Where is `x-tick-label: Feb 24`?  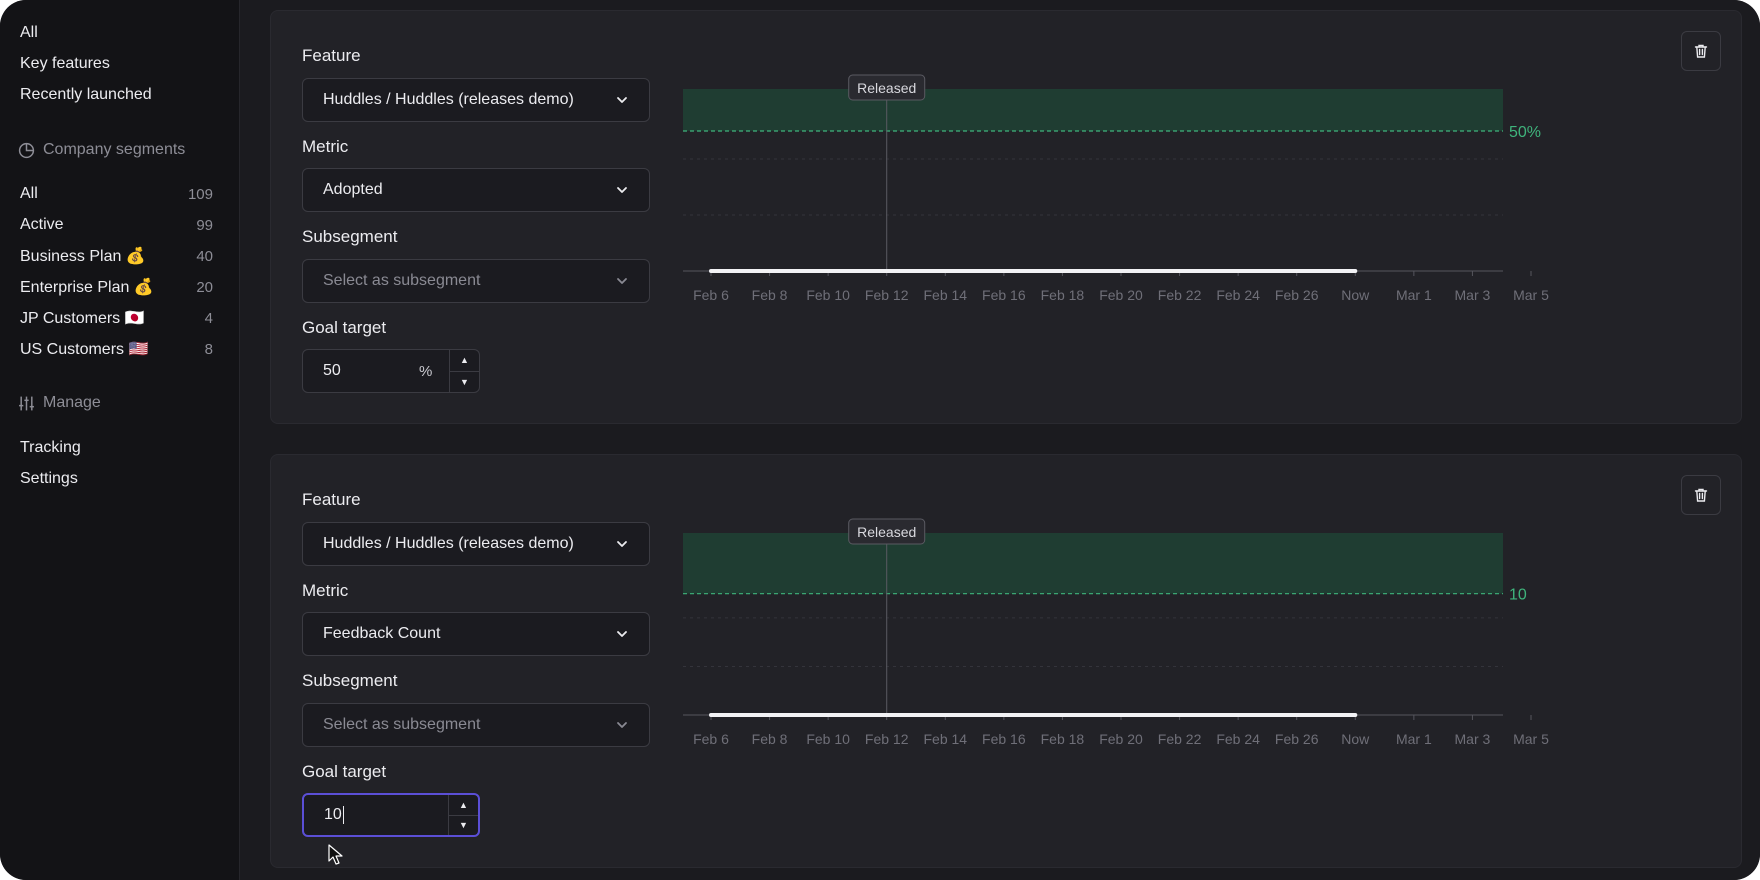 x-tick-label: Feb 24 is located at coordinates (1238, 739).